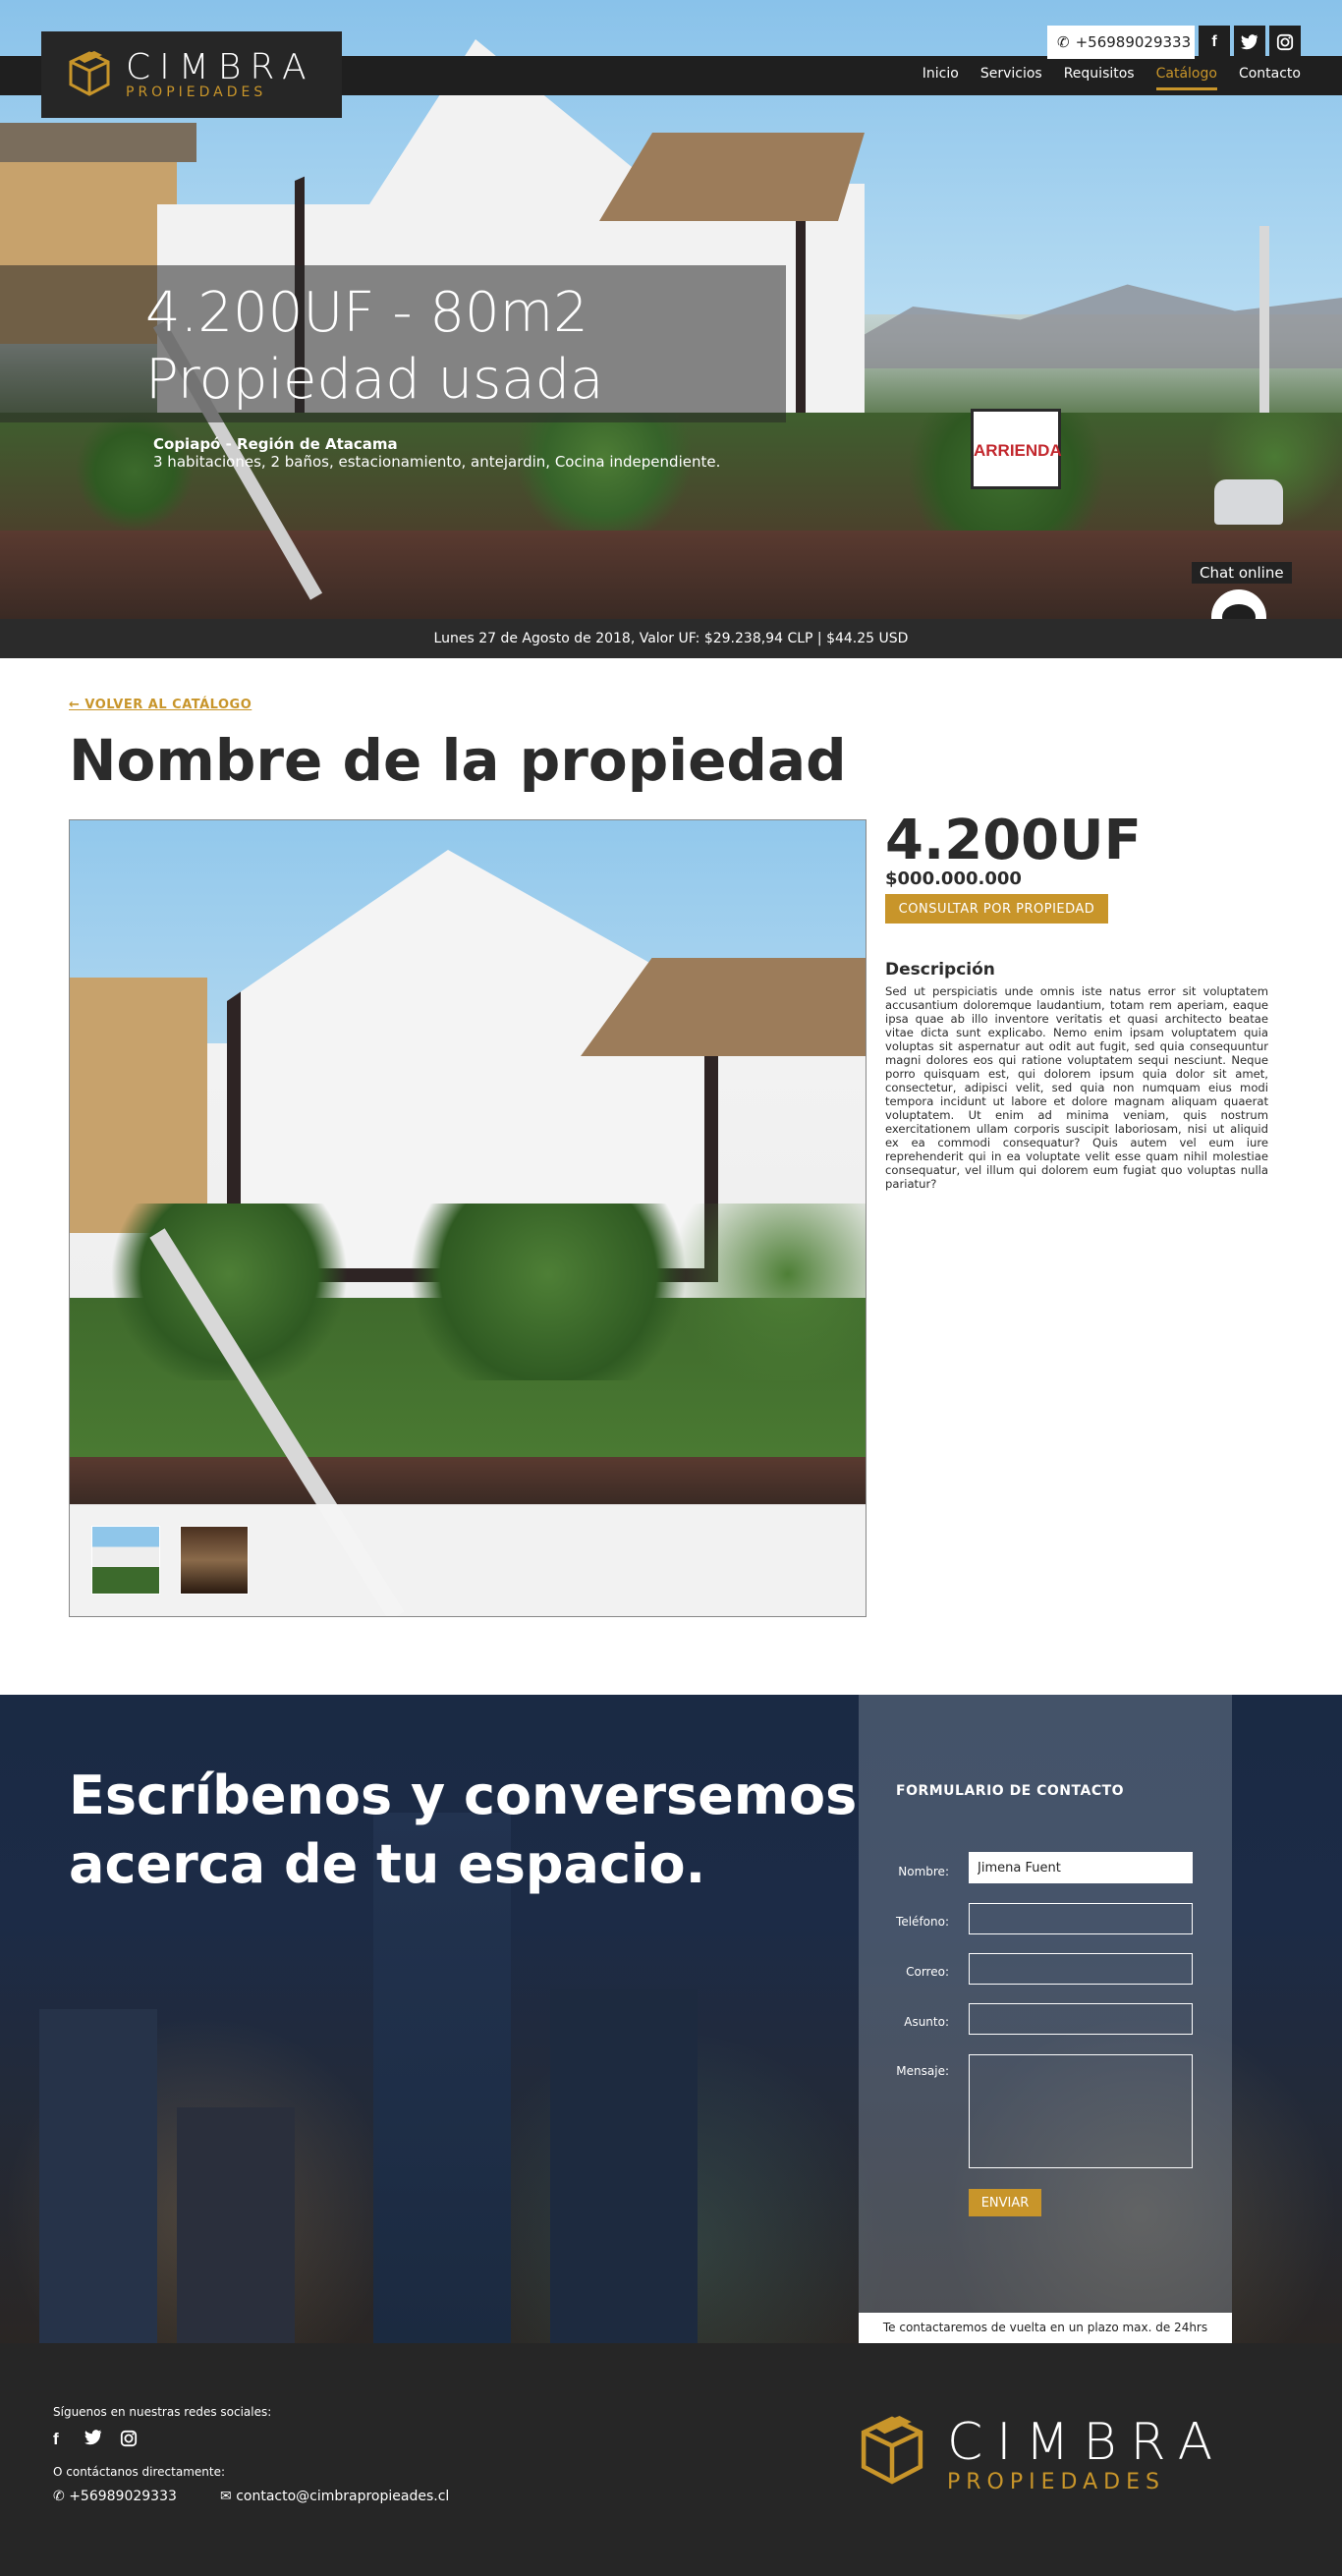  What do you see at coordinates (1056, 2482) in the screenshot?
I see `footer-logo-sub: PROPIEDADES` at bounding box center [1056, 2482].